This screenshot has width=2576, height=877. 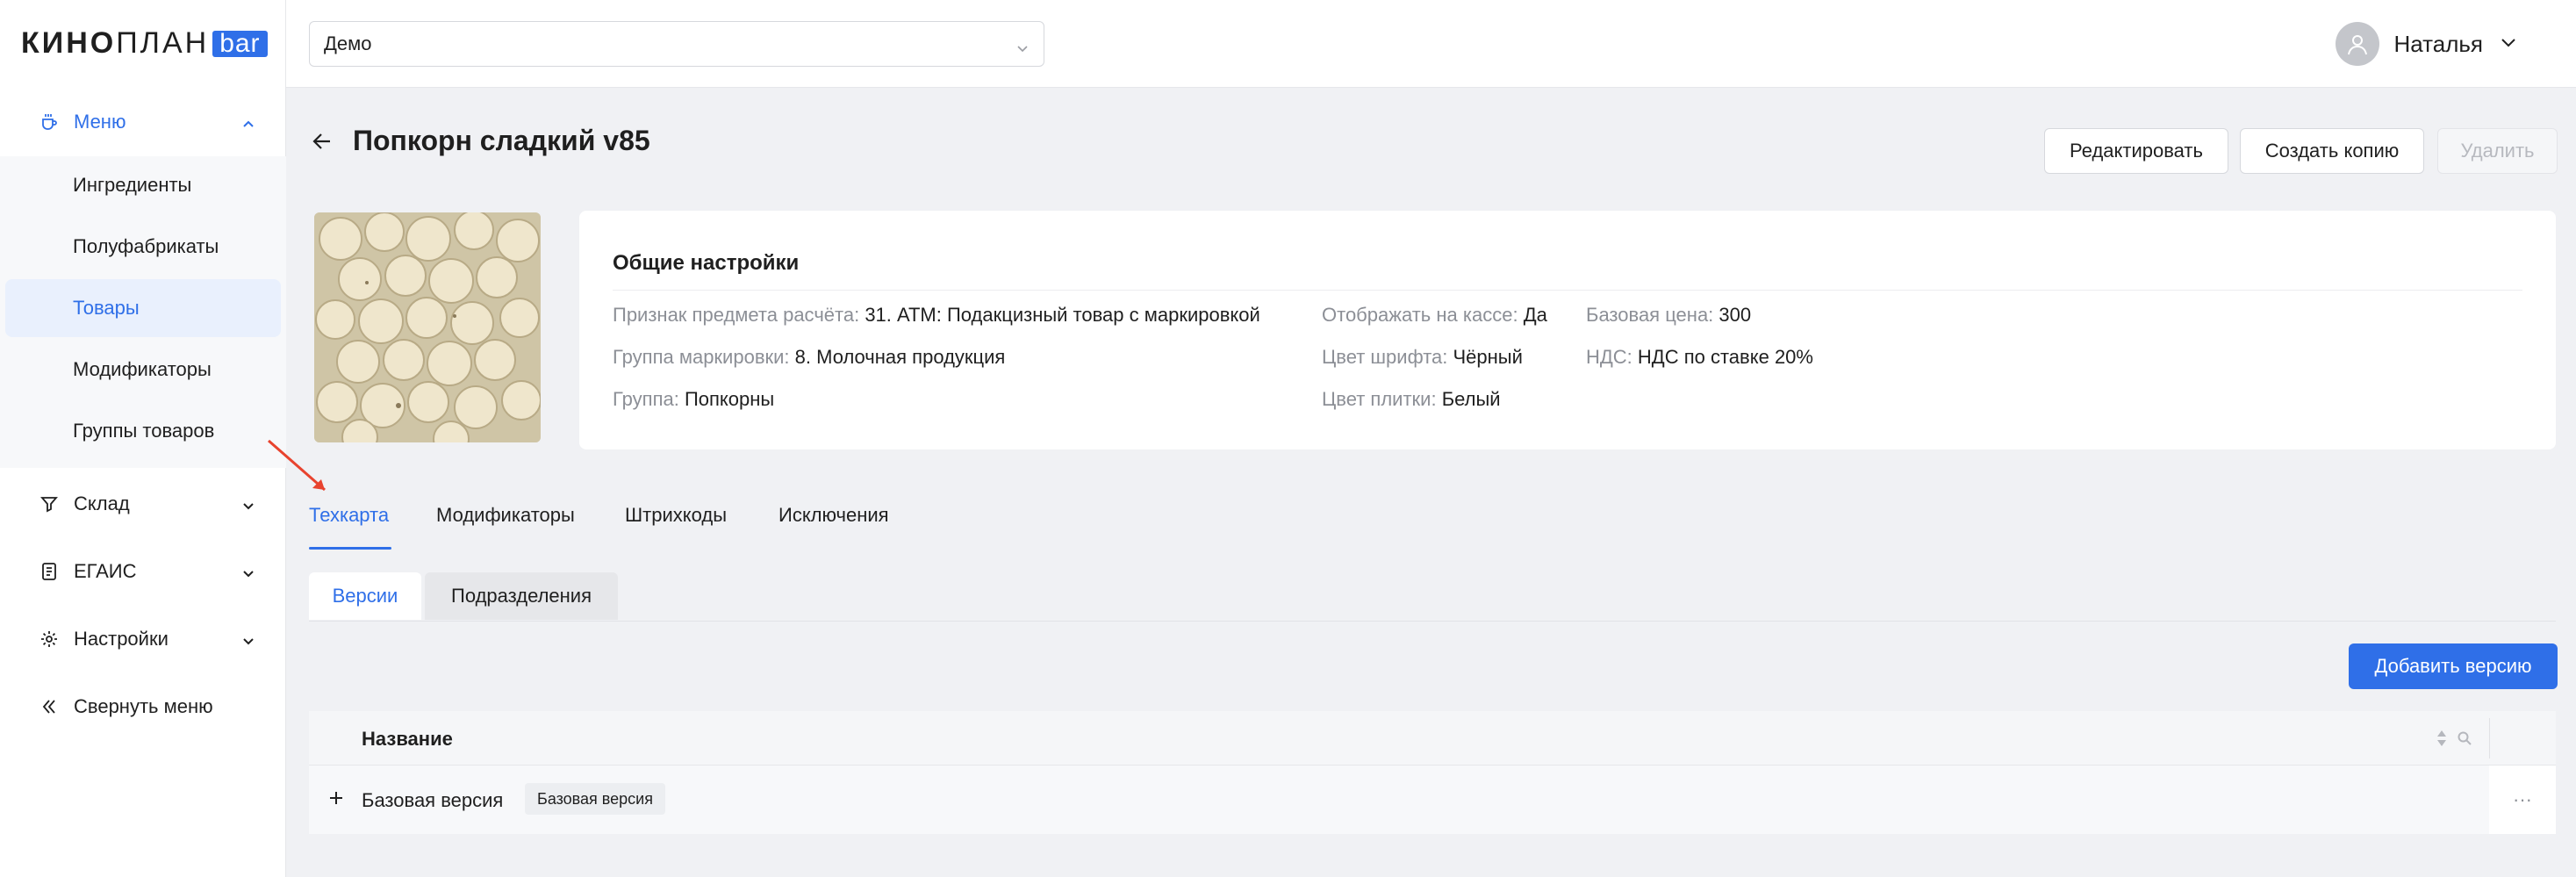 I want to click on sidebar-group-egais: ЕГАИС, so click(x=143, y=571).